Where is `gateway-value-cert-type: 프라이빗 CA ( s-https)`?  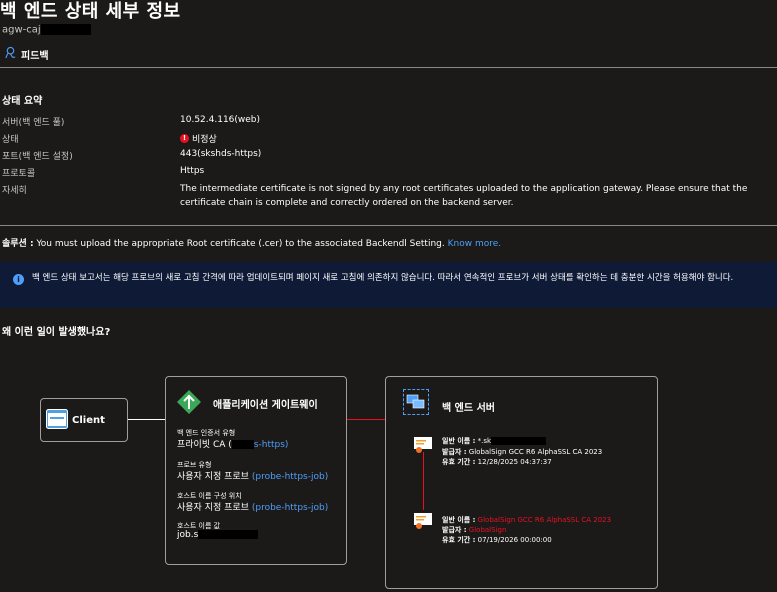 gateway-value-cert-type: 프라이빗 CA ( s-https) is located at coordinates (232, 443).